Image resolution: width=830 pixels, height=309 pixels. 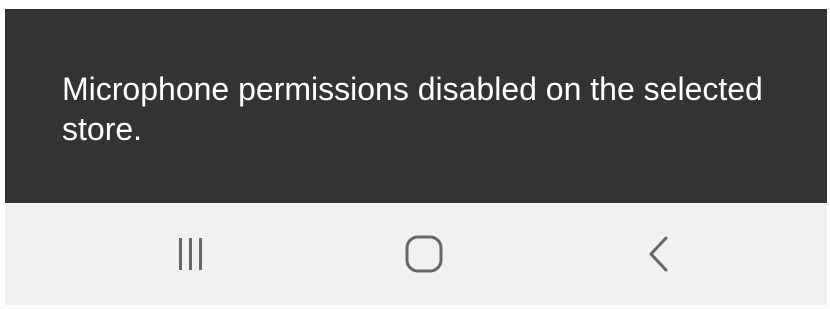 I want to click on back-icon, so click(x=658, y=254).